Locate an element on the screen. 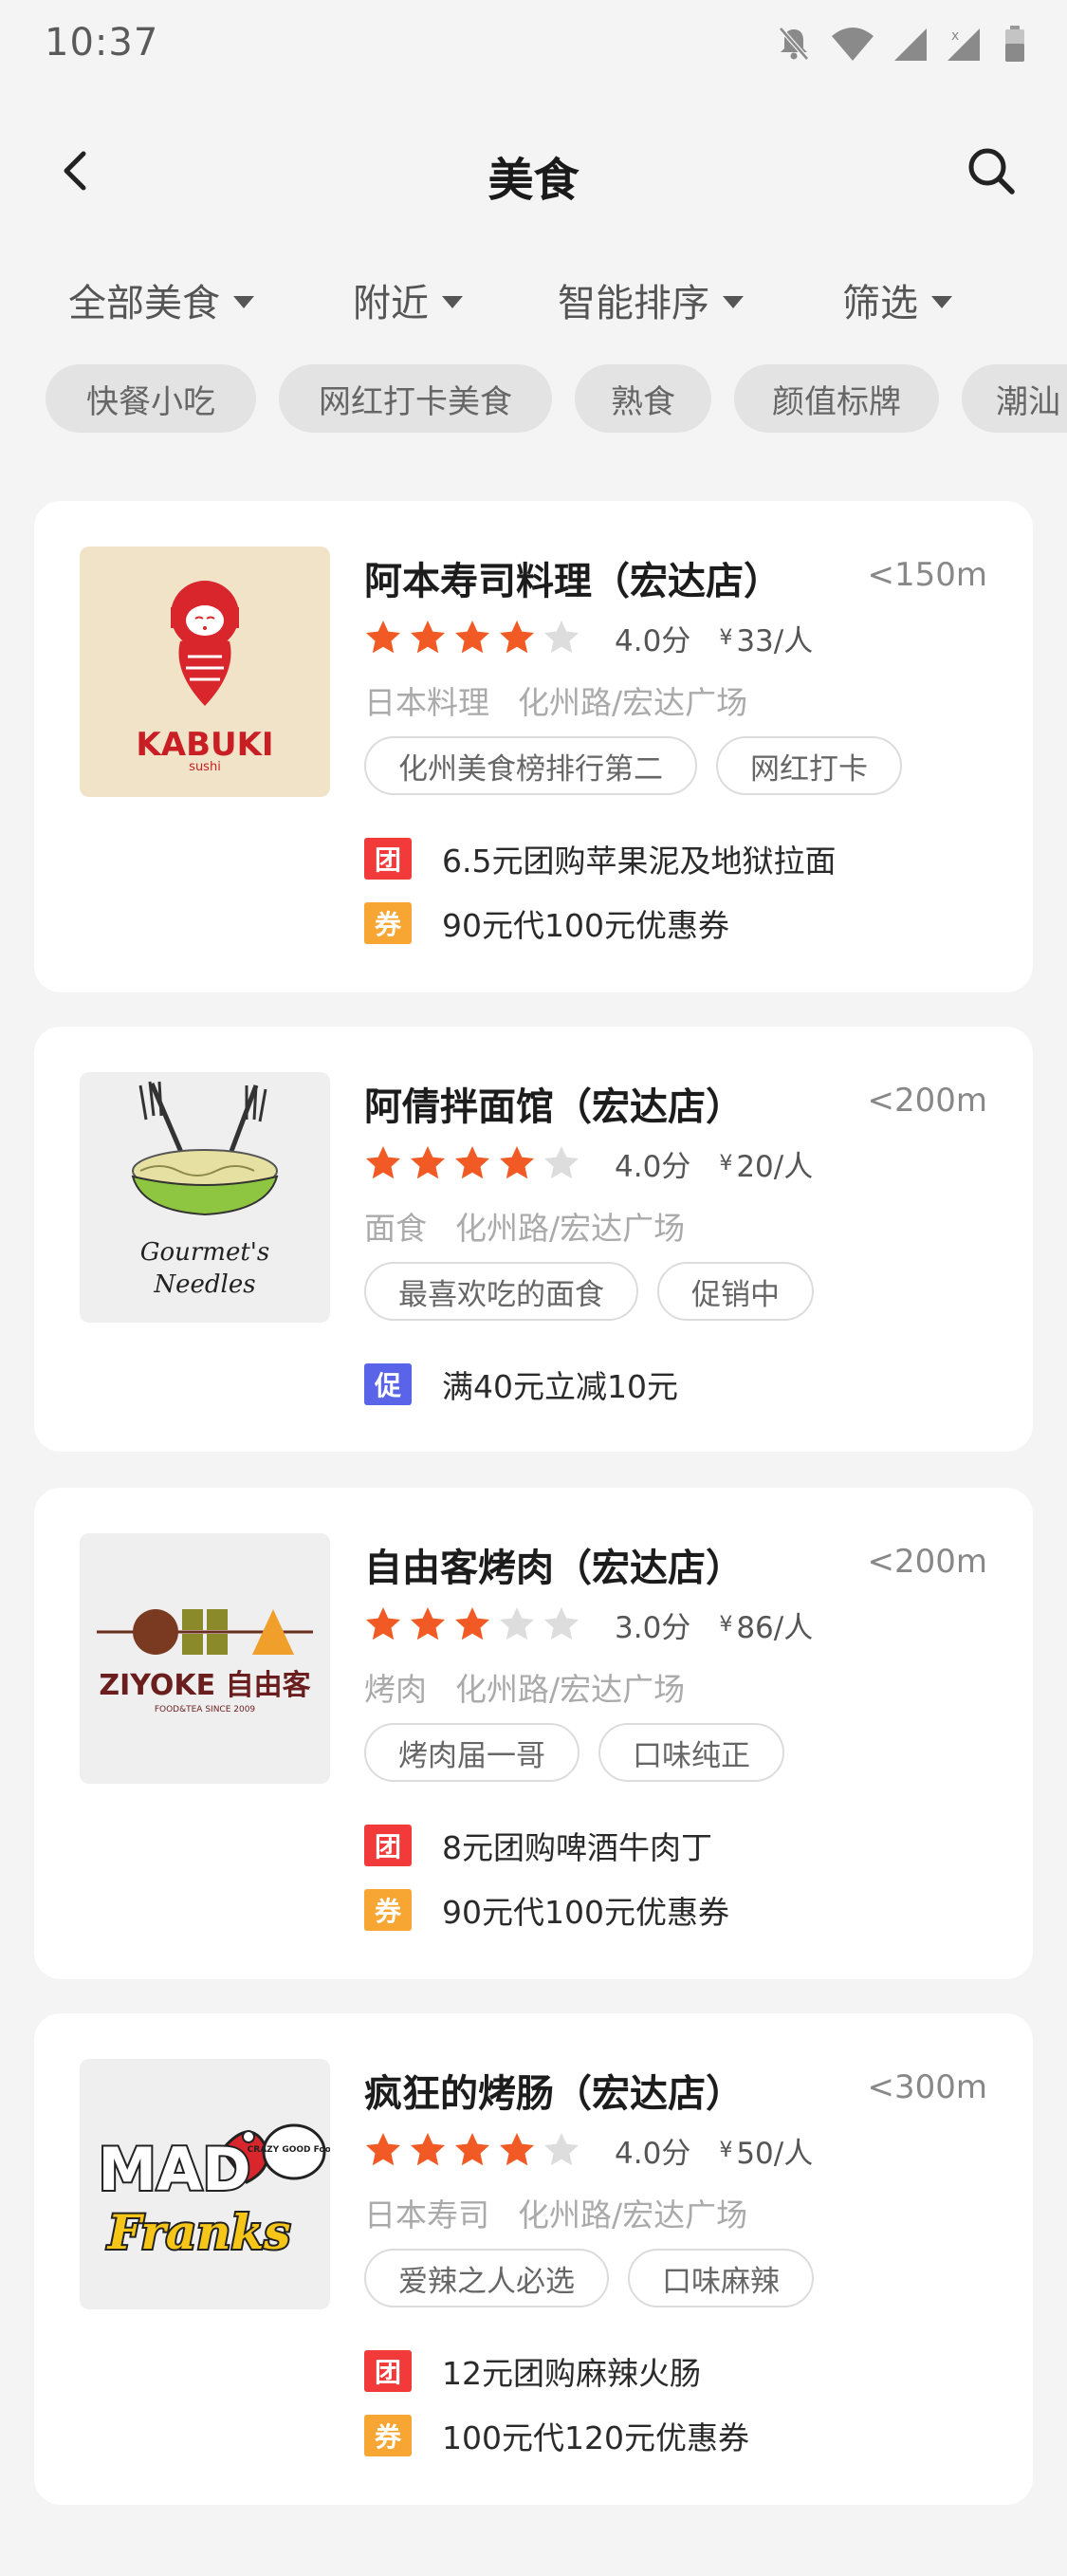 The width and height of the screenshot is (1067, 2576). rating-row: 3.0分 ¥ 86/人 is located at coordinates (589, 1624).